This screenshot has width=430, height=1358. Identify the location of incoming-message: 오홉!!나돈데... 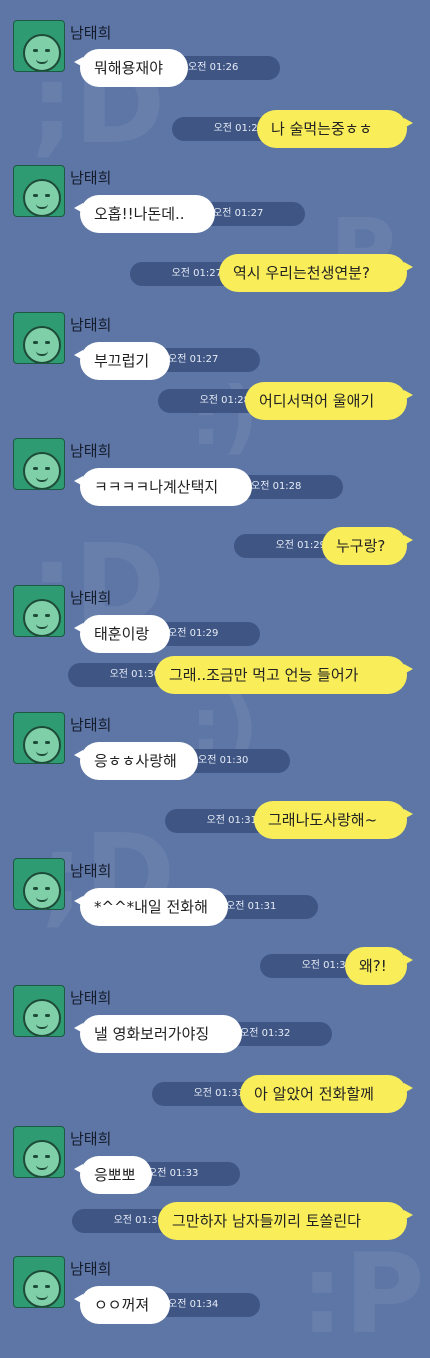
(144, 214).